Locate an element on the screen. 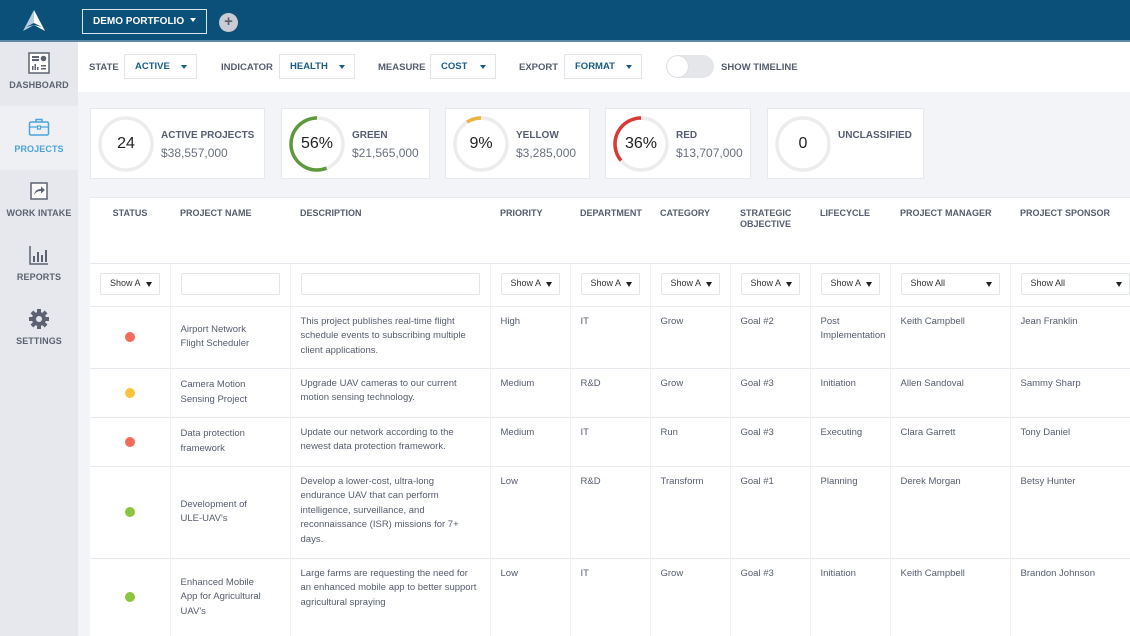 Image resolution: width=1130 pixels, height=636 pixels. dashboard-icon is located at coordinates (39, 63).